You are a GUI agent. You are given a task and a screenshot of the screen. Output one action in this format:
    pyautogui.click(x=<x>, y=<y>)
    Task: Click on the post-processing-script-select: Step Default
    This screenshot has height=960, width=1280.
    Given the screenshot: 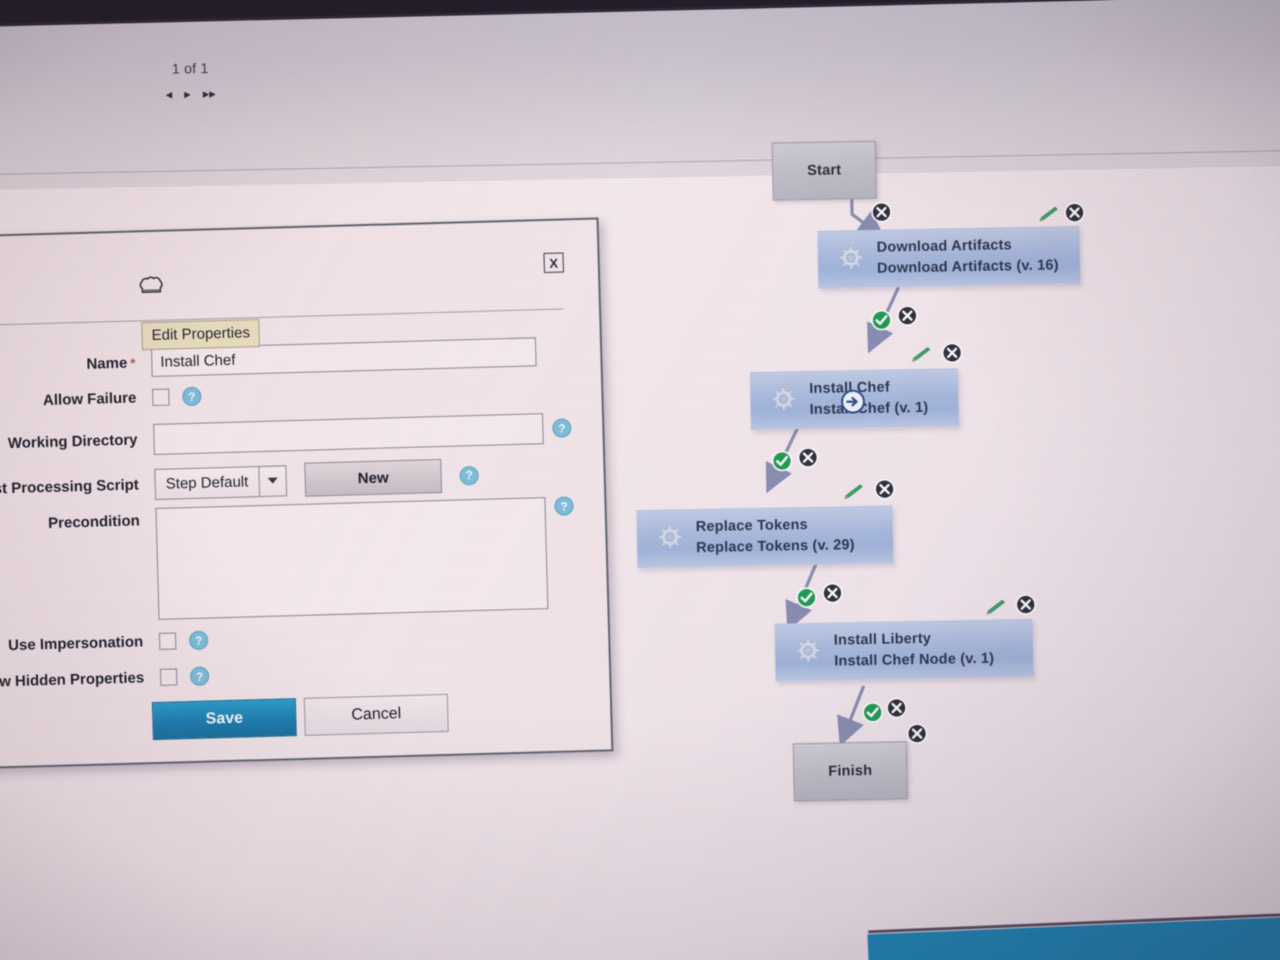 What is the action you would take?
    pyautogui.click(x=221, y=482)
    